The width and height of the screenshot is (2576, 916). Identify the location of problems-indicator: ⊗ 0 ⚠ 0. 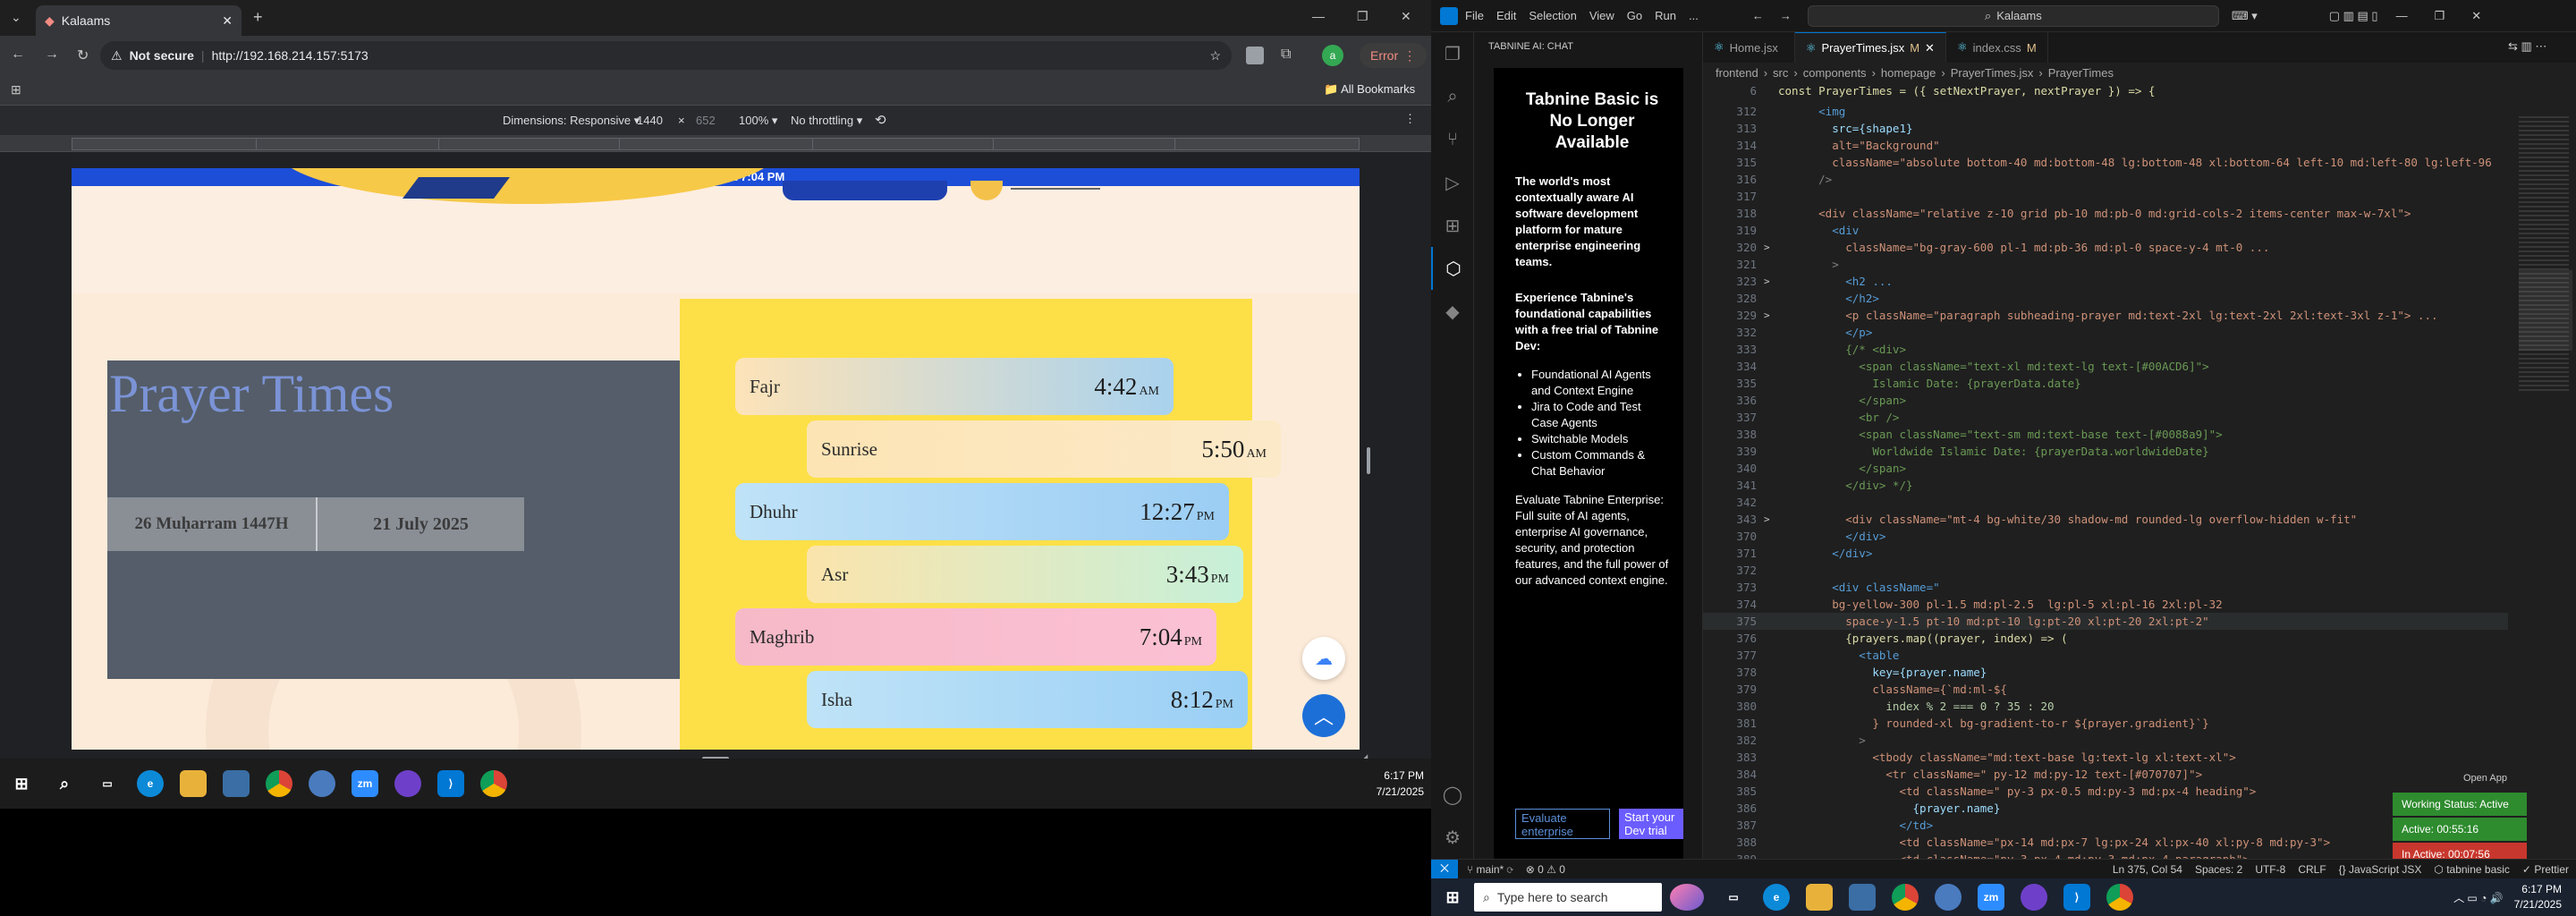
(1545, 869).